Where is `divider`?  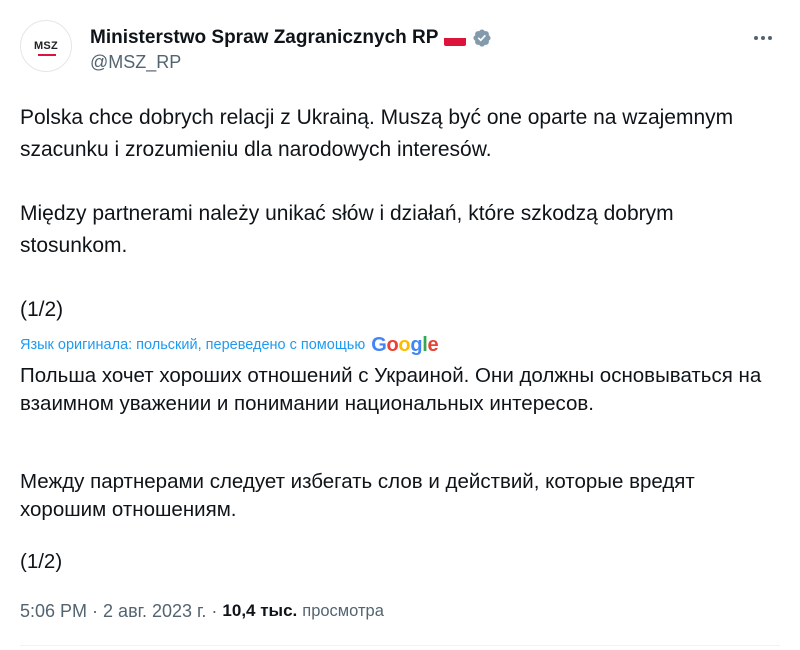 divider is located at coordinates (400, 645).